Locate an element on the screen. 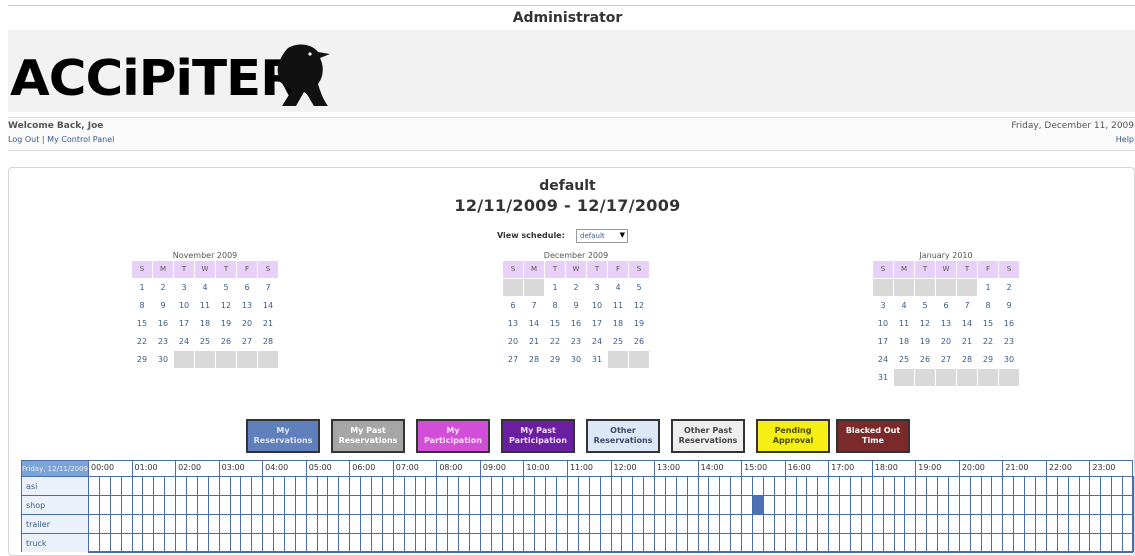  time-slots is located at coordinates (611, 514).